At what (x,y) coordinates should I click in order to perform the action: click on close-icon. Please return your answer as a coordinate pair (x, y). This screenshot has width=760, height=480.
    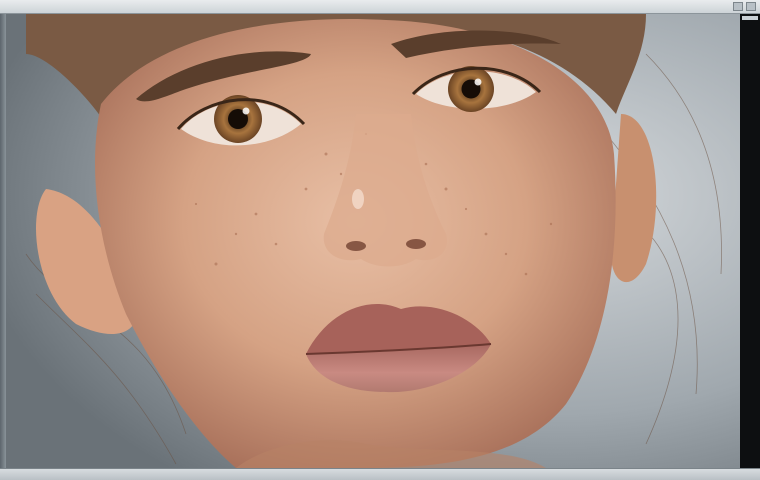
    Looking at the image, I should click on (751, 6).